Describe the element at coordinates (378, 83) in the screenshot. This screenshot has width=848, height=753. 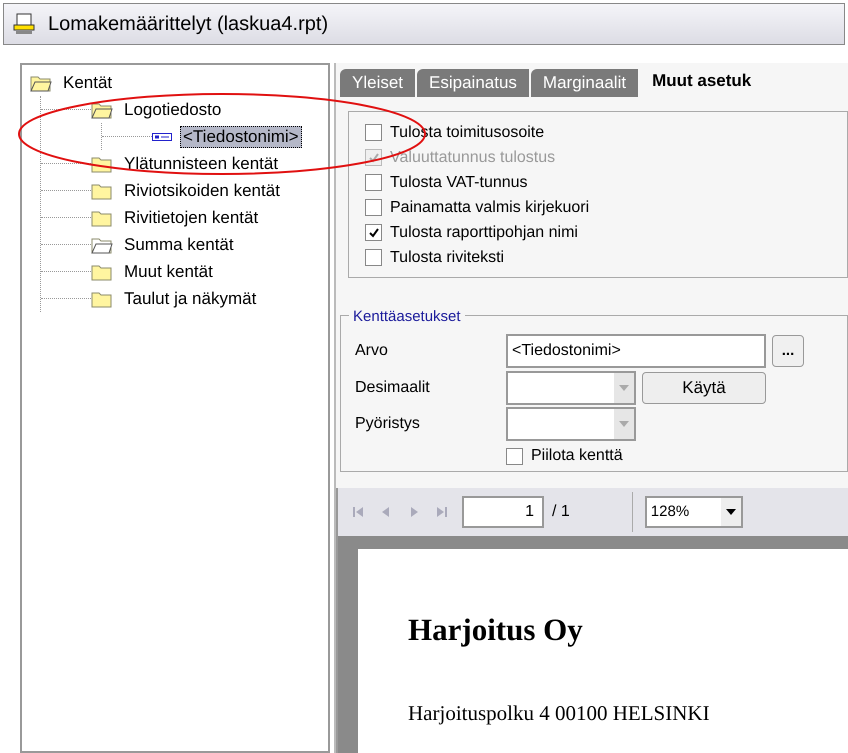
I see `tab: Yleiset` at that location.